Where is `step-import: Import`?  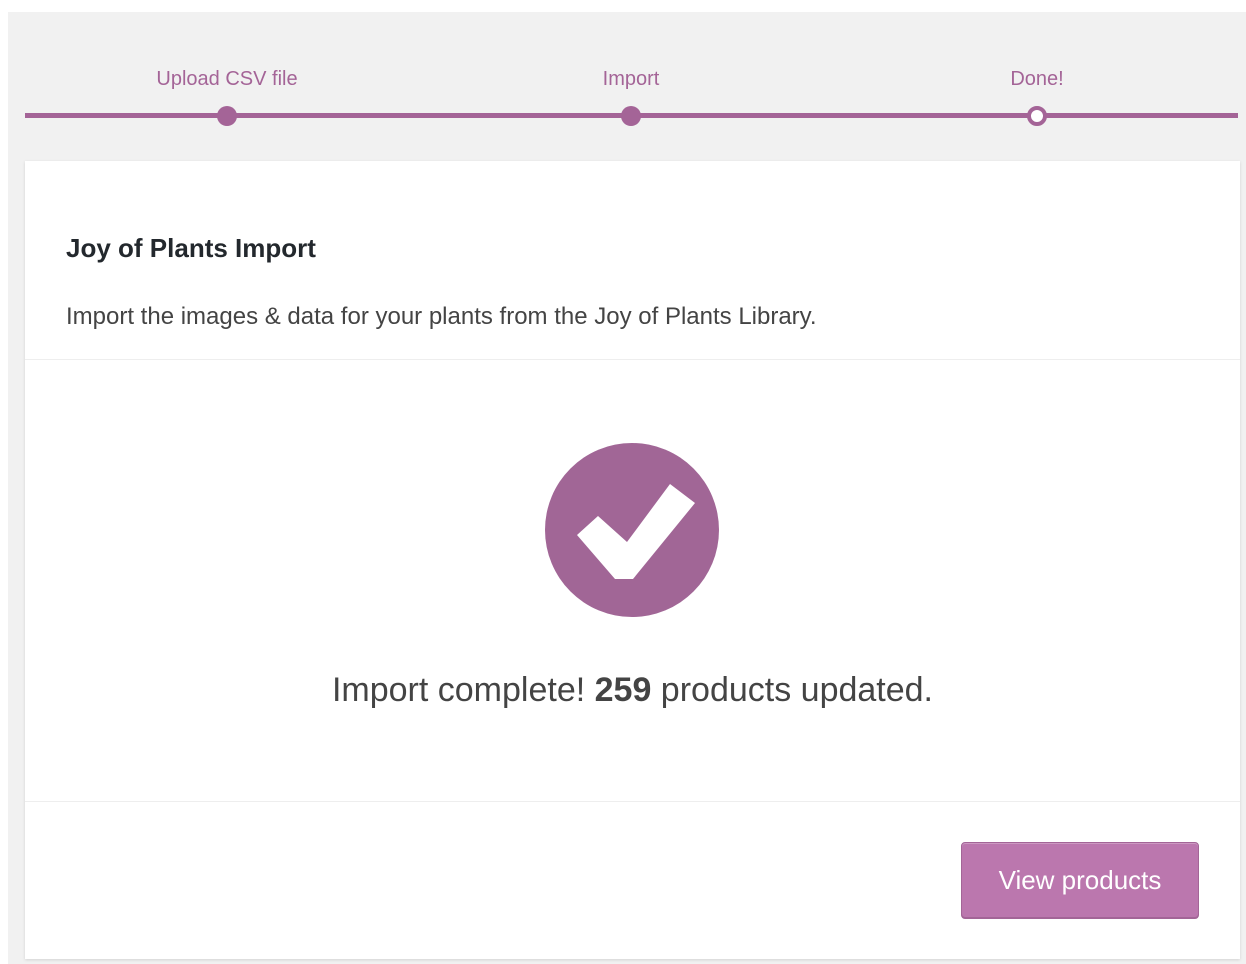 step-import: Import is located at coordinates (631, 72).